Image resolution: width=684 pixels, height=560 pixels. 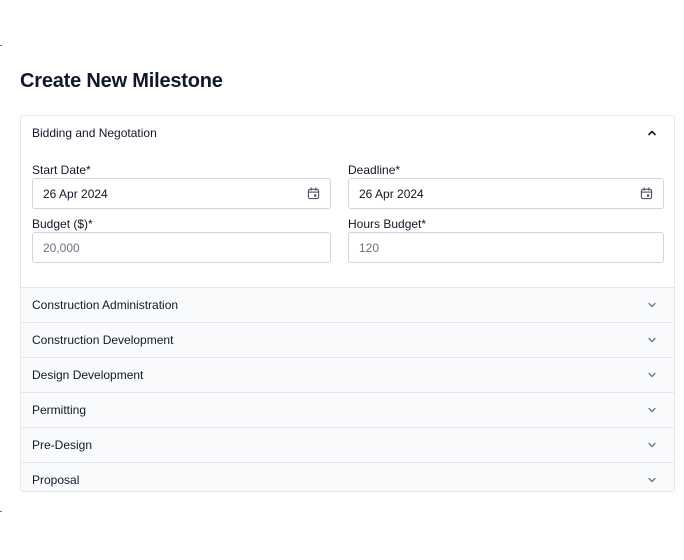 I want to click on panel-header-construction-administration: Construction Administration, so click(x=347, y=305).